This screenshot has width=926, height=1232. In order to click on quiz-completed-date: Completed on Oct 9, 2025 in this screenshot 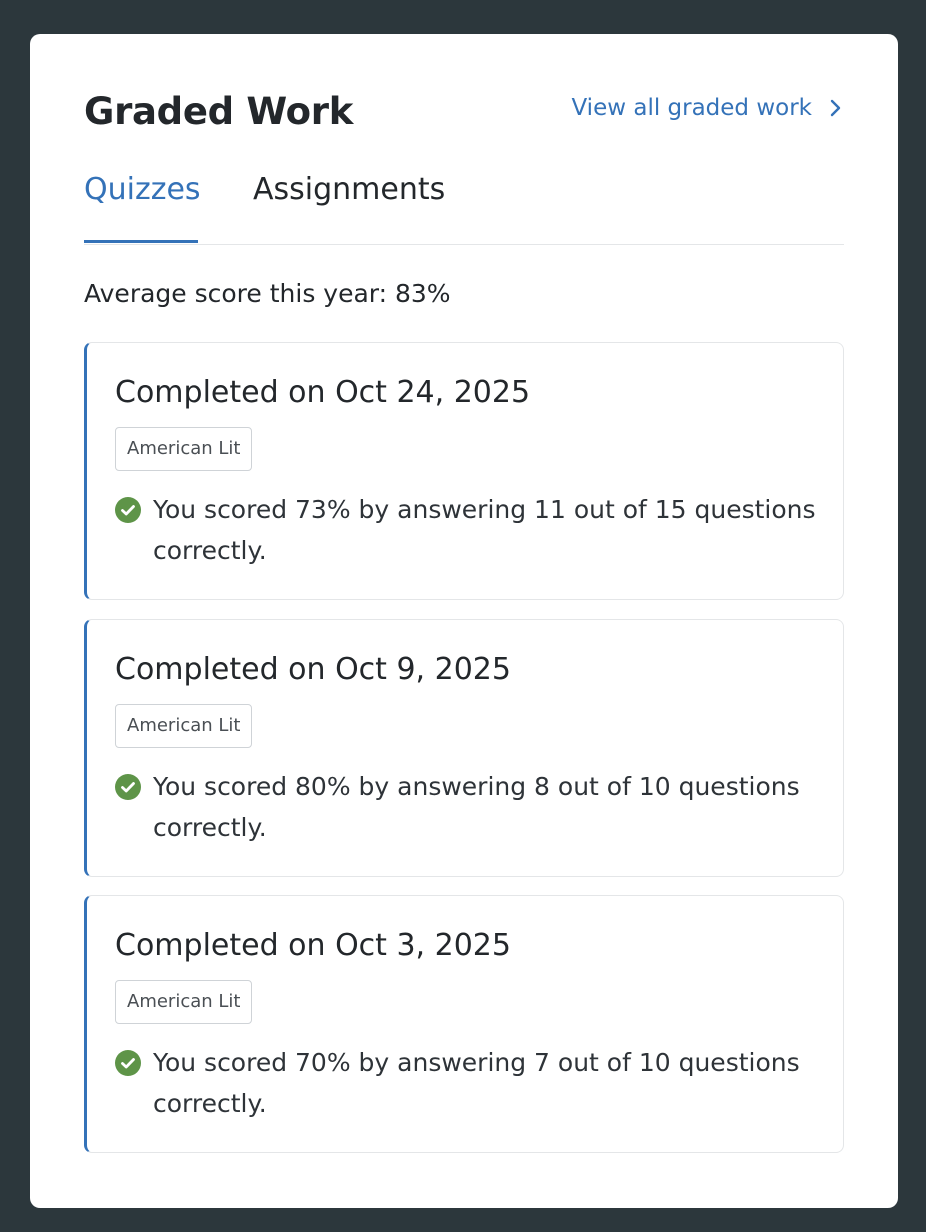, I will do `click(313, 669)`.